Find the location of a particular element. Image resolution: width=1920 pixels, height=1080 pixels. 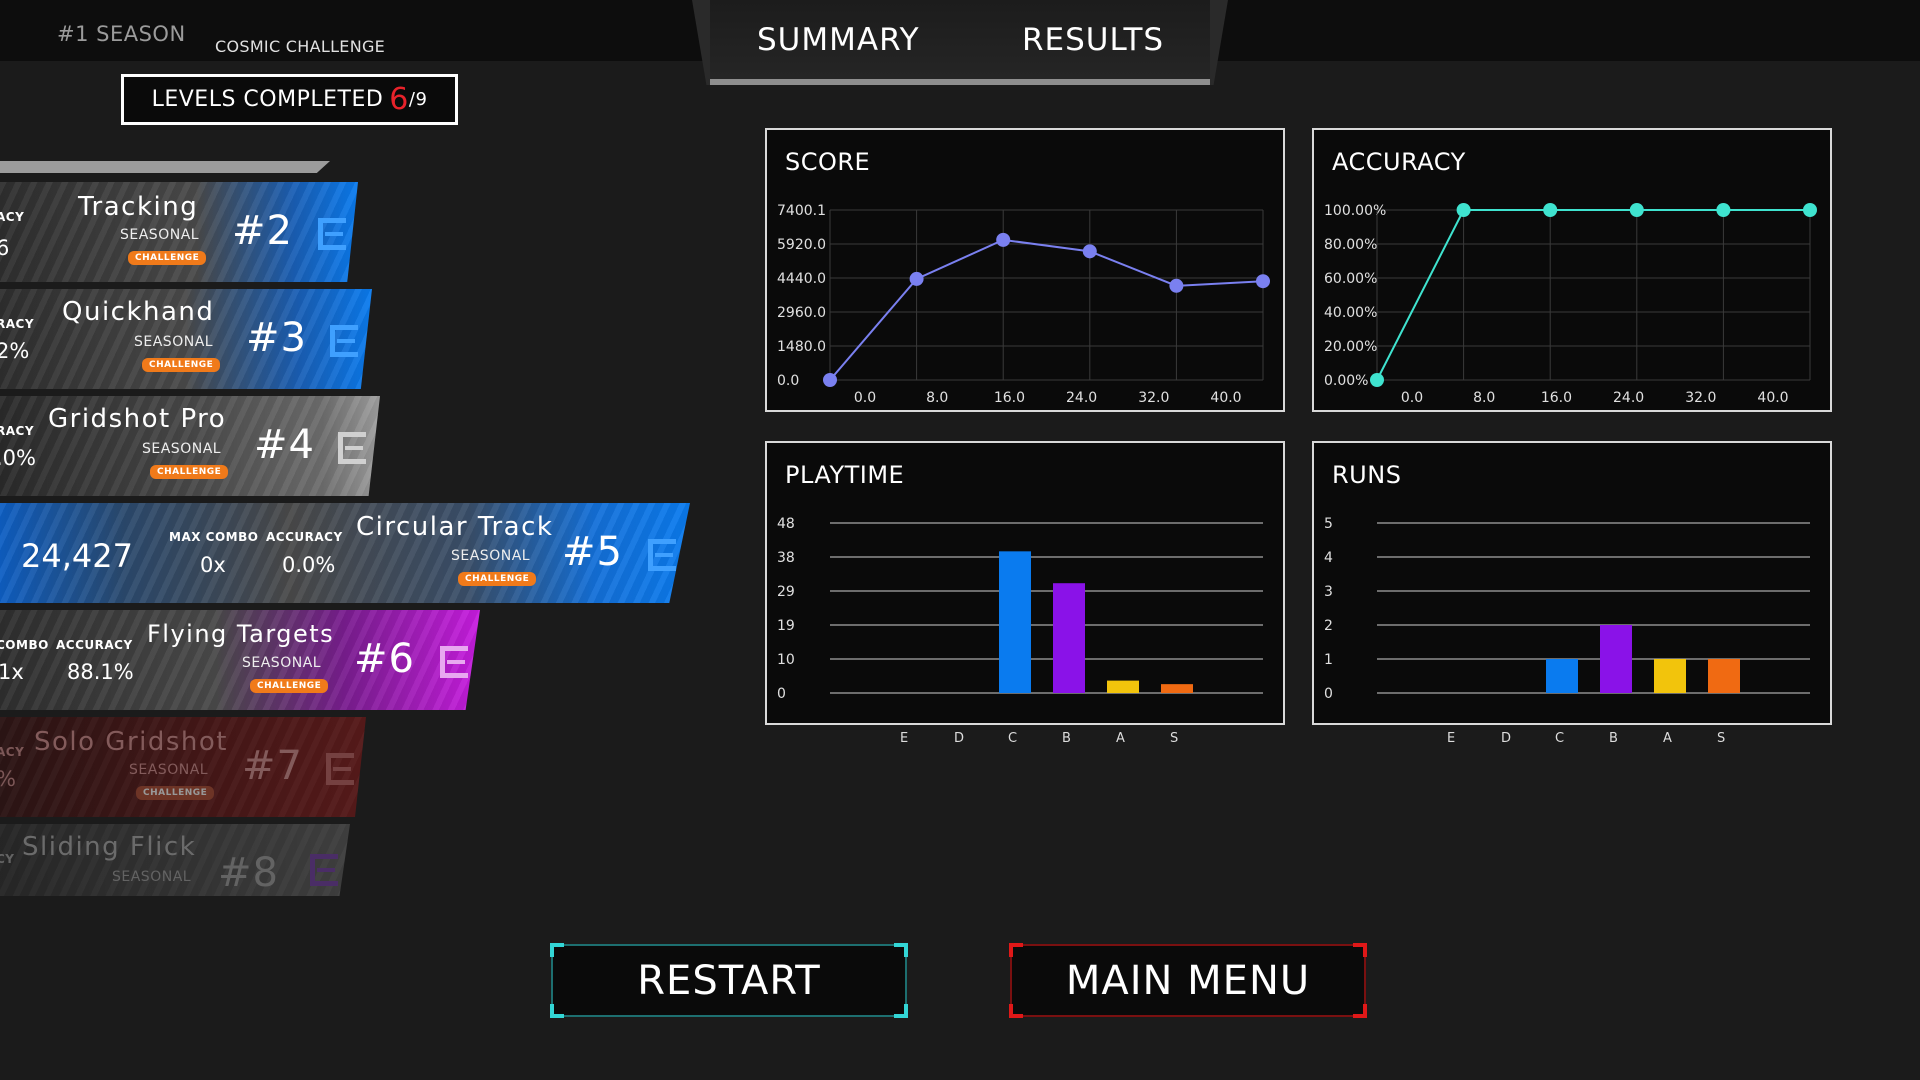

tab-underline is located at coordinates (960, 82).